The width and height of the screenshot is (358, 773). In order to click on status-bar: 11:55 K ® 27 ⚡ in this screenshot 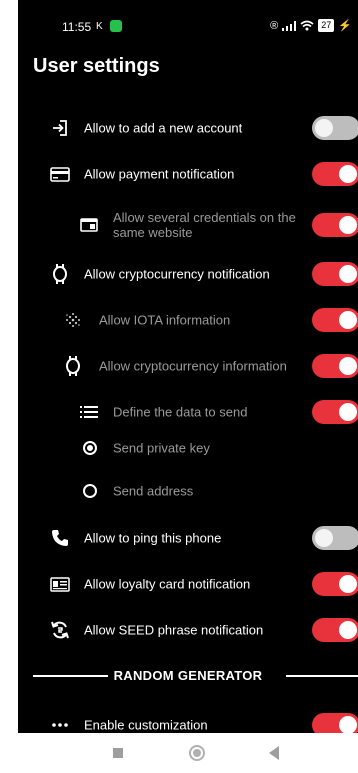, I will do `click(188, 22)`.